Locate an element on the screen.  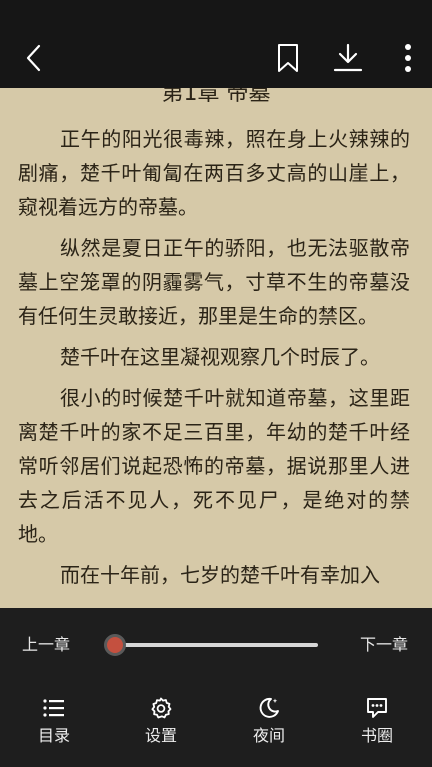
bookmark-button is located at coordinates (288, 58).